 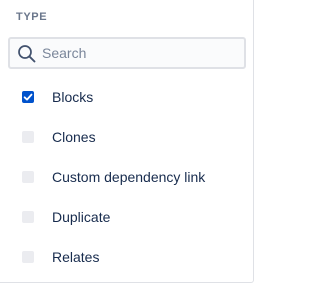 What do you see at coordinates (27, 54) in the screenshot?
I see `search-icon` at bounding box center [27, 54].